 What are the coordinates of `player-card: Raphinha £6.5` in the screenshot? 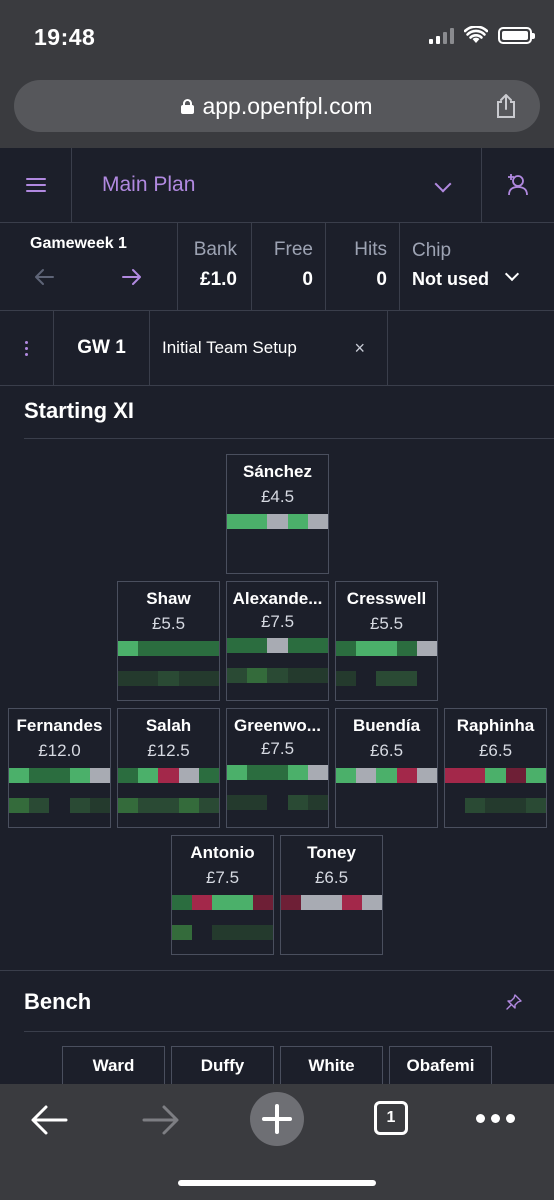 It's located at (495, 768).